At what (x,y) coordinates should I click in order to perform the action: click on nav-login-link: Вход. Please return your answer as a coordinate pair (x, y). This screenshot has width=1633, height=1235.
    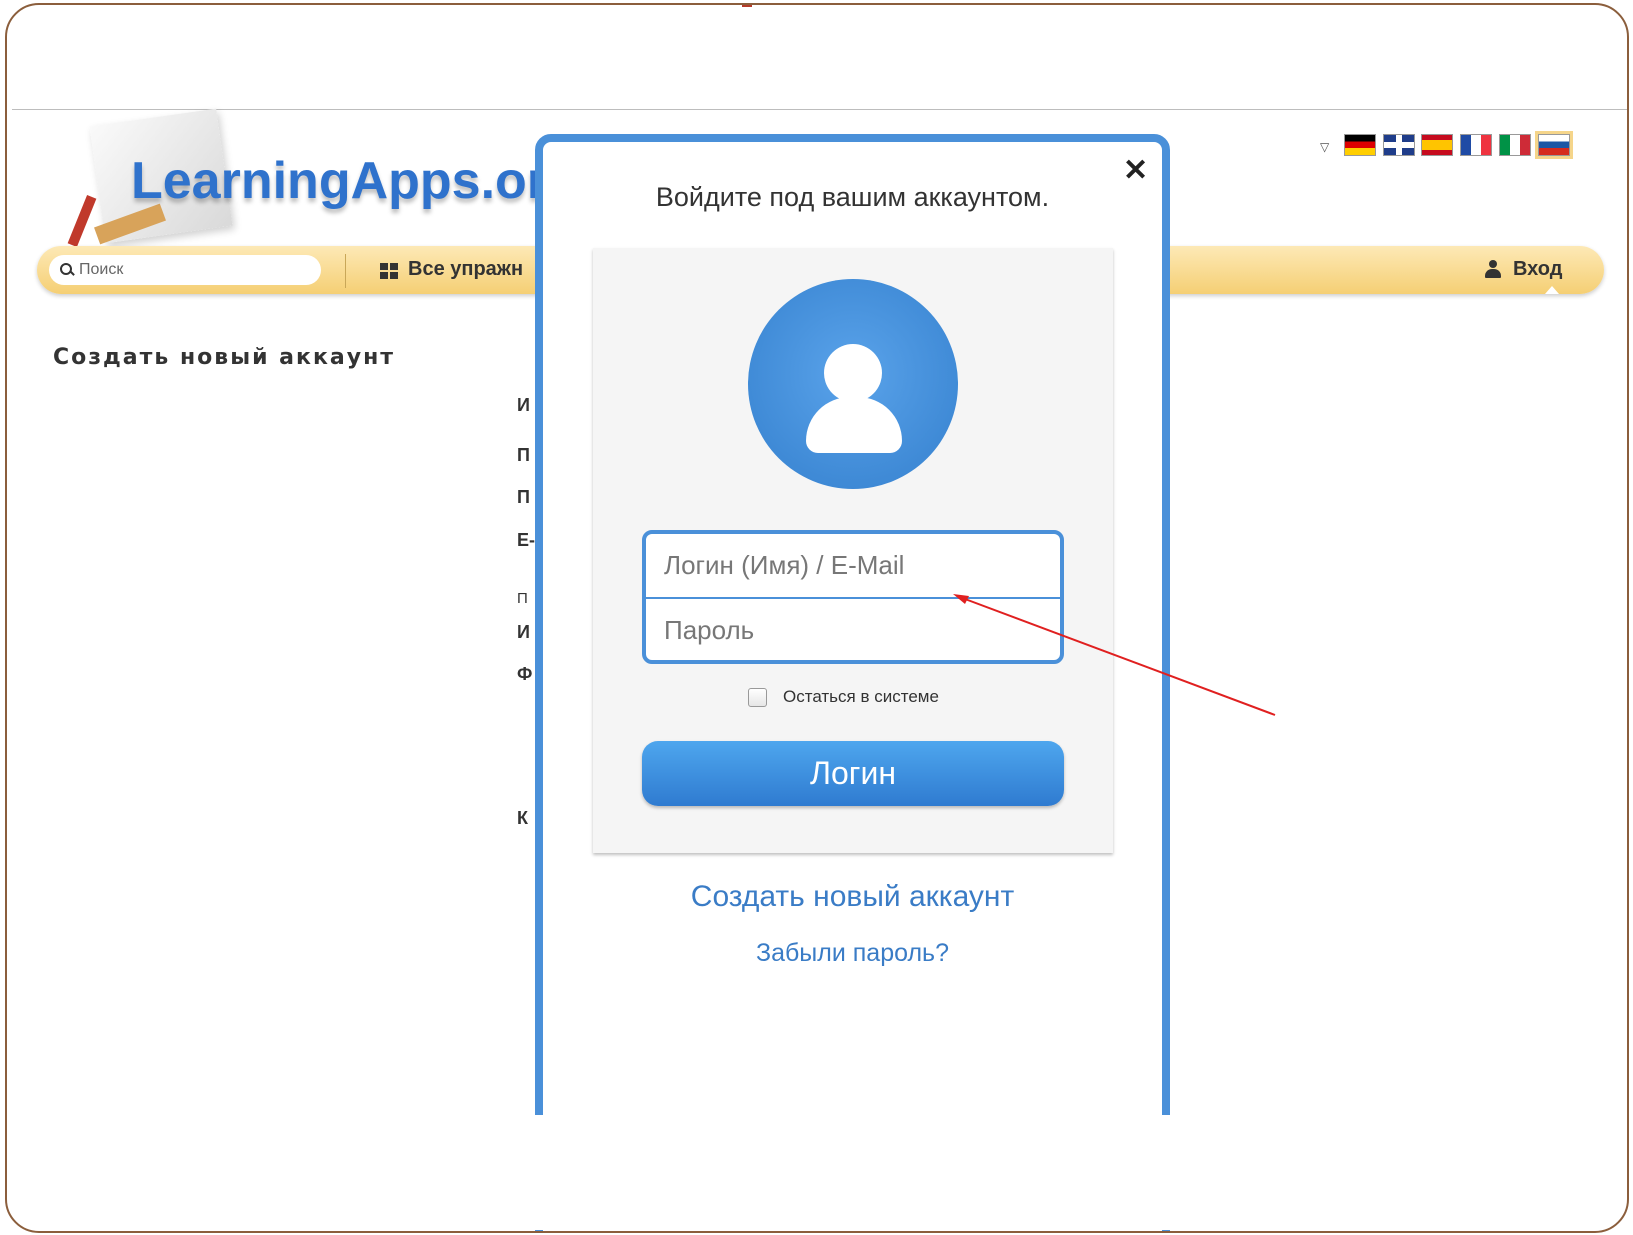
    Looking at the image, I should click on (1537, 269).